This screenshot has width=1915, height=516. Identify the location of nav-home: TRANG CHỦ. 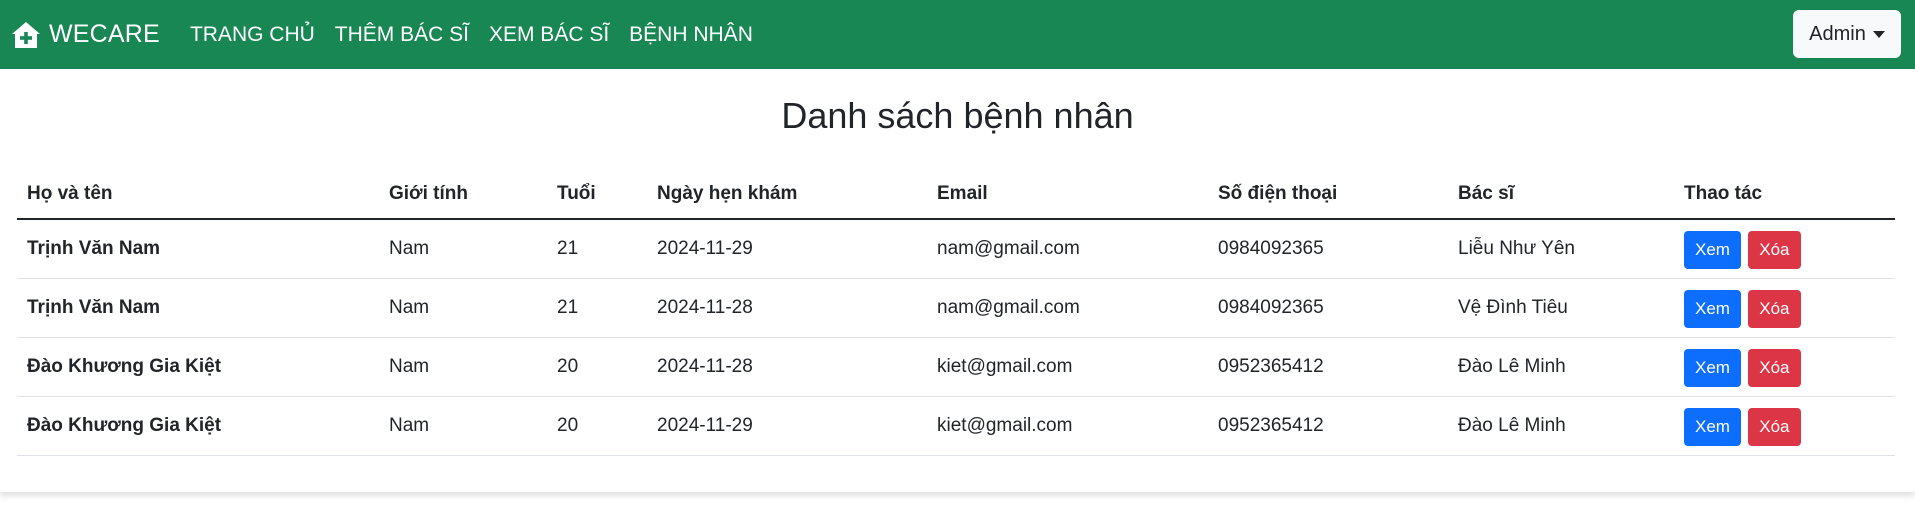
(252, 35).